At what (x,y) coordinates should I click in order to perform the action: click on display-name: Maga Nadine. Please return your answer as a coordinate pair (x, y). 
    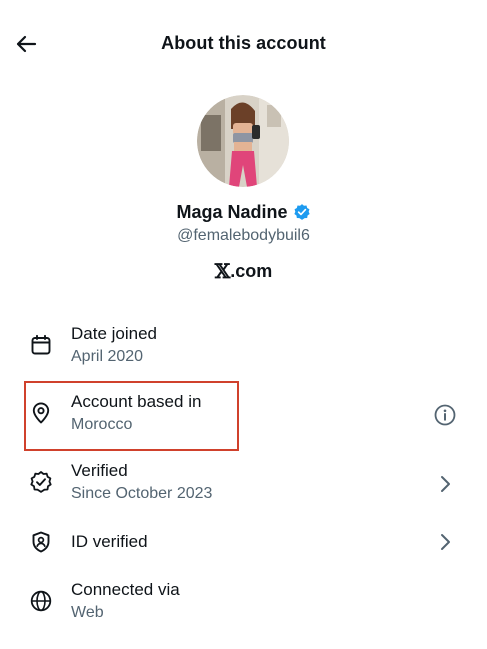
    Looking at the image, I should click on (232, 211).